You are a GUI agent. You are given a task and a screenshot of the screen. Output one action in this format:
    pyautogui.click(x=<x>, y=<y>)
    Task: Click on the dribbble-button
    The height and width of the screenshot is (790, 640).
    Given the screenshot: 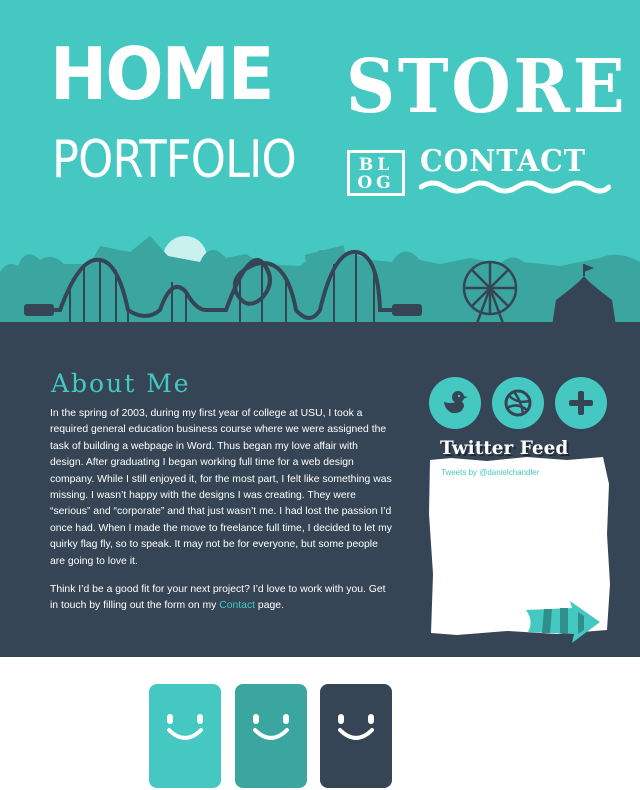 What is the action you would take?
    pyautogui.click(x=518, y=403)
    